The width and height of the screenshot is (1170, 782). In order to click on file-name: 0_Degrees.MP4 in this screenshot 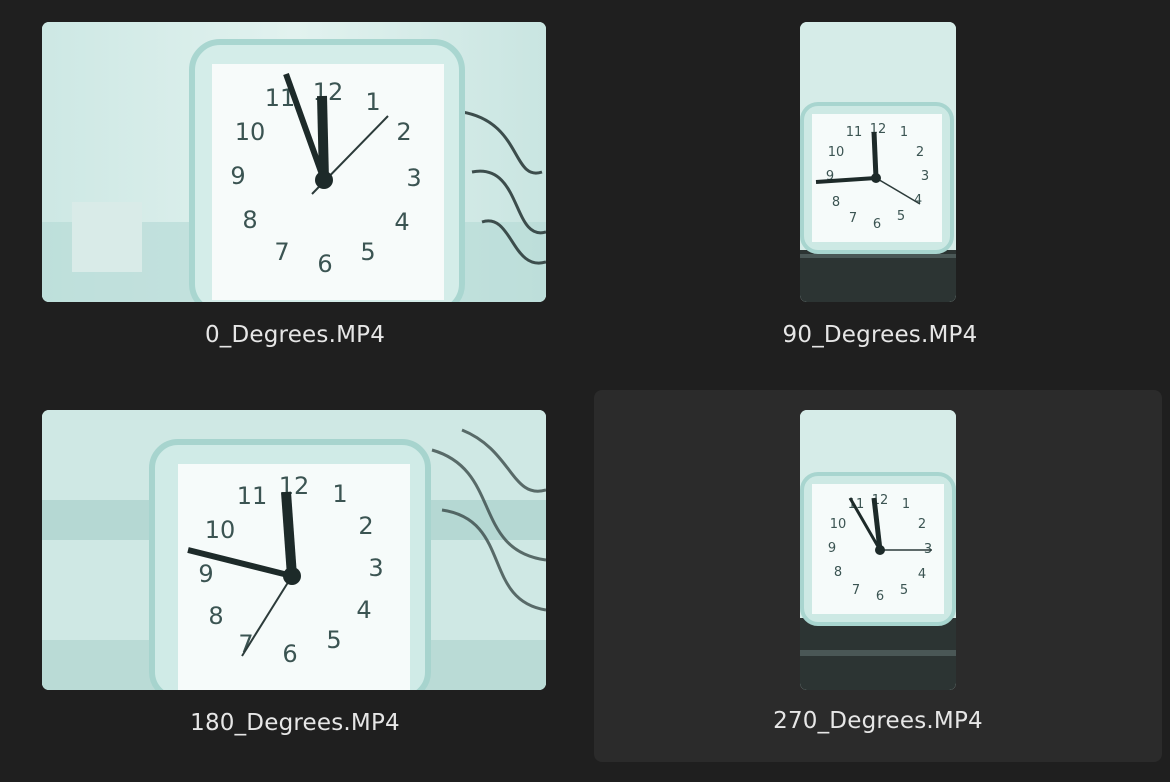, I will do `click(295, 335)`.